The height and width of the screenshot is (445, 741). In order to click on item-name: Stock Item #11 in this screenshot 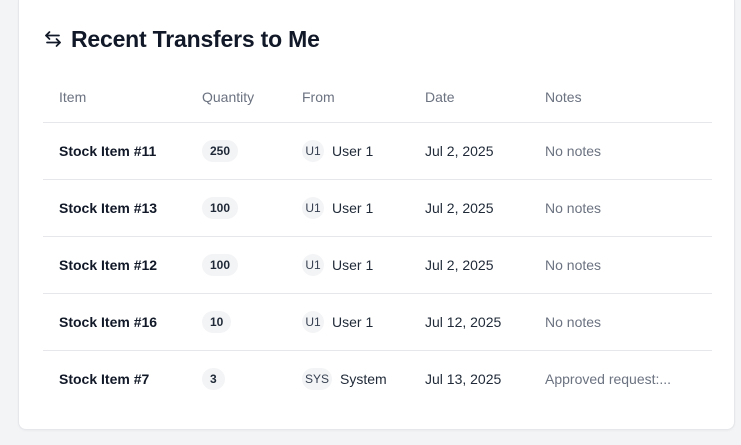, I will do `click(108, 150)`.